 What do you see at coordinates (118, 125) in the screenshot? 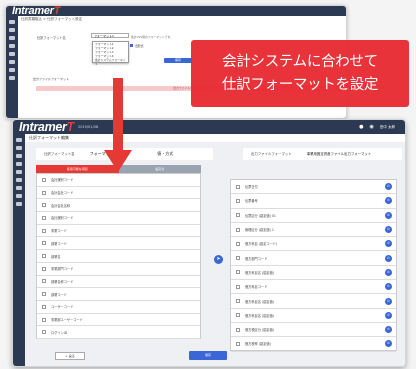
I see `callout-arrow` at bounding box center [118, 125].